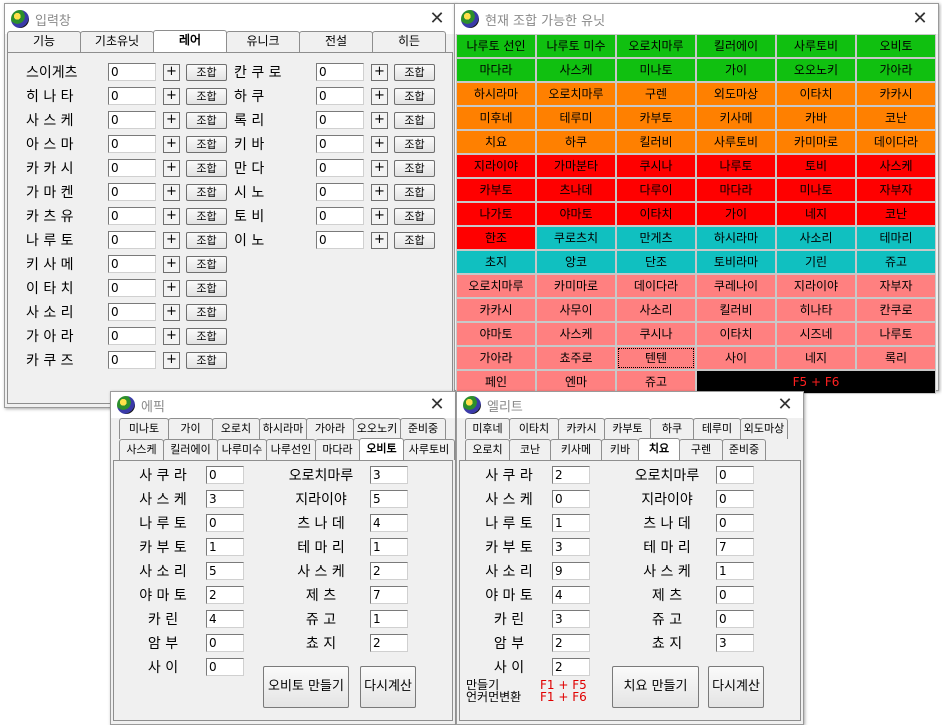 This screenshot has height=725, width=942. Describe the element at coordinates (627, 428) in the screenshot. I see `tab-4: 카부토` at that location.